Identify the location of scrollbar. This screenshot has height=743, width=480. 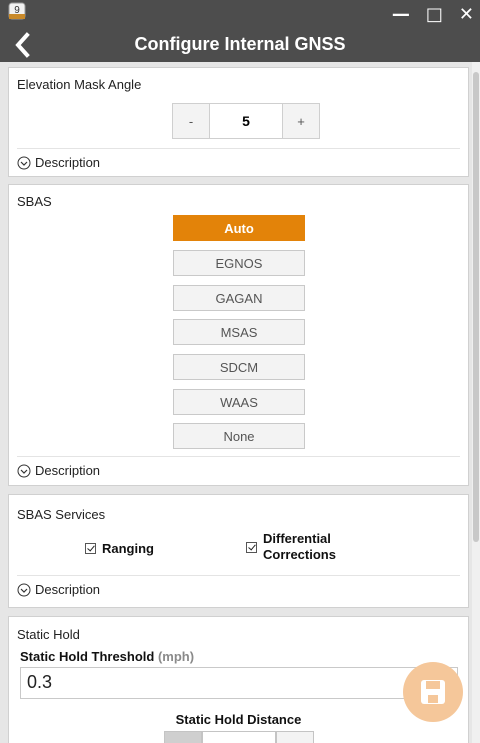
(476, 402).